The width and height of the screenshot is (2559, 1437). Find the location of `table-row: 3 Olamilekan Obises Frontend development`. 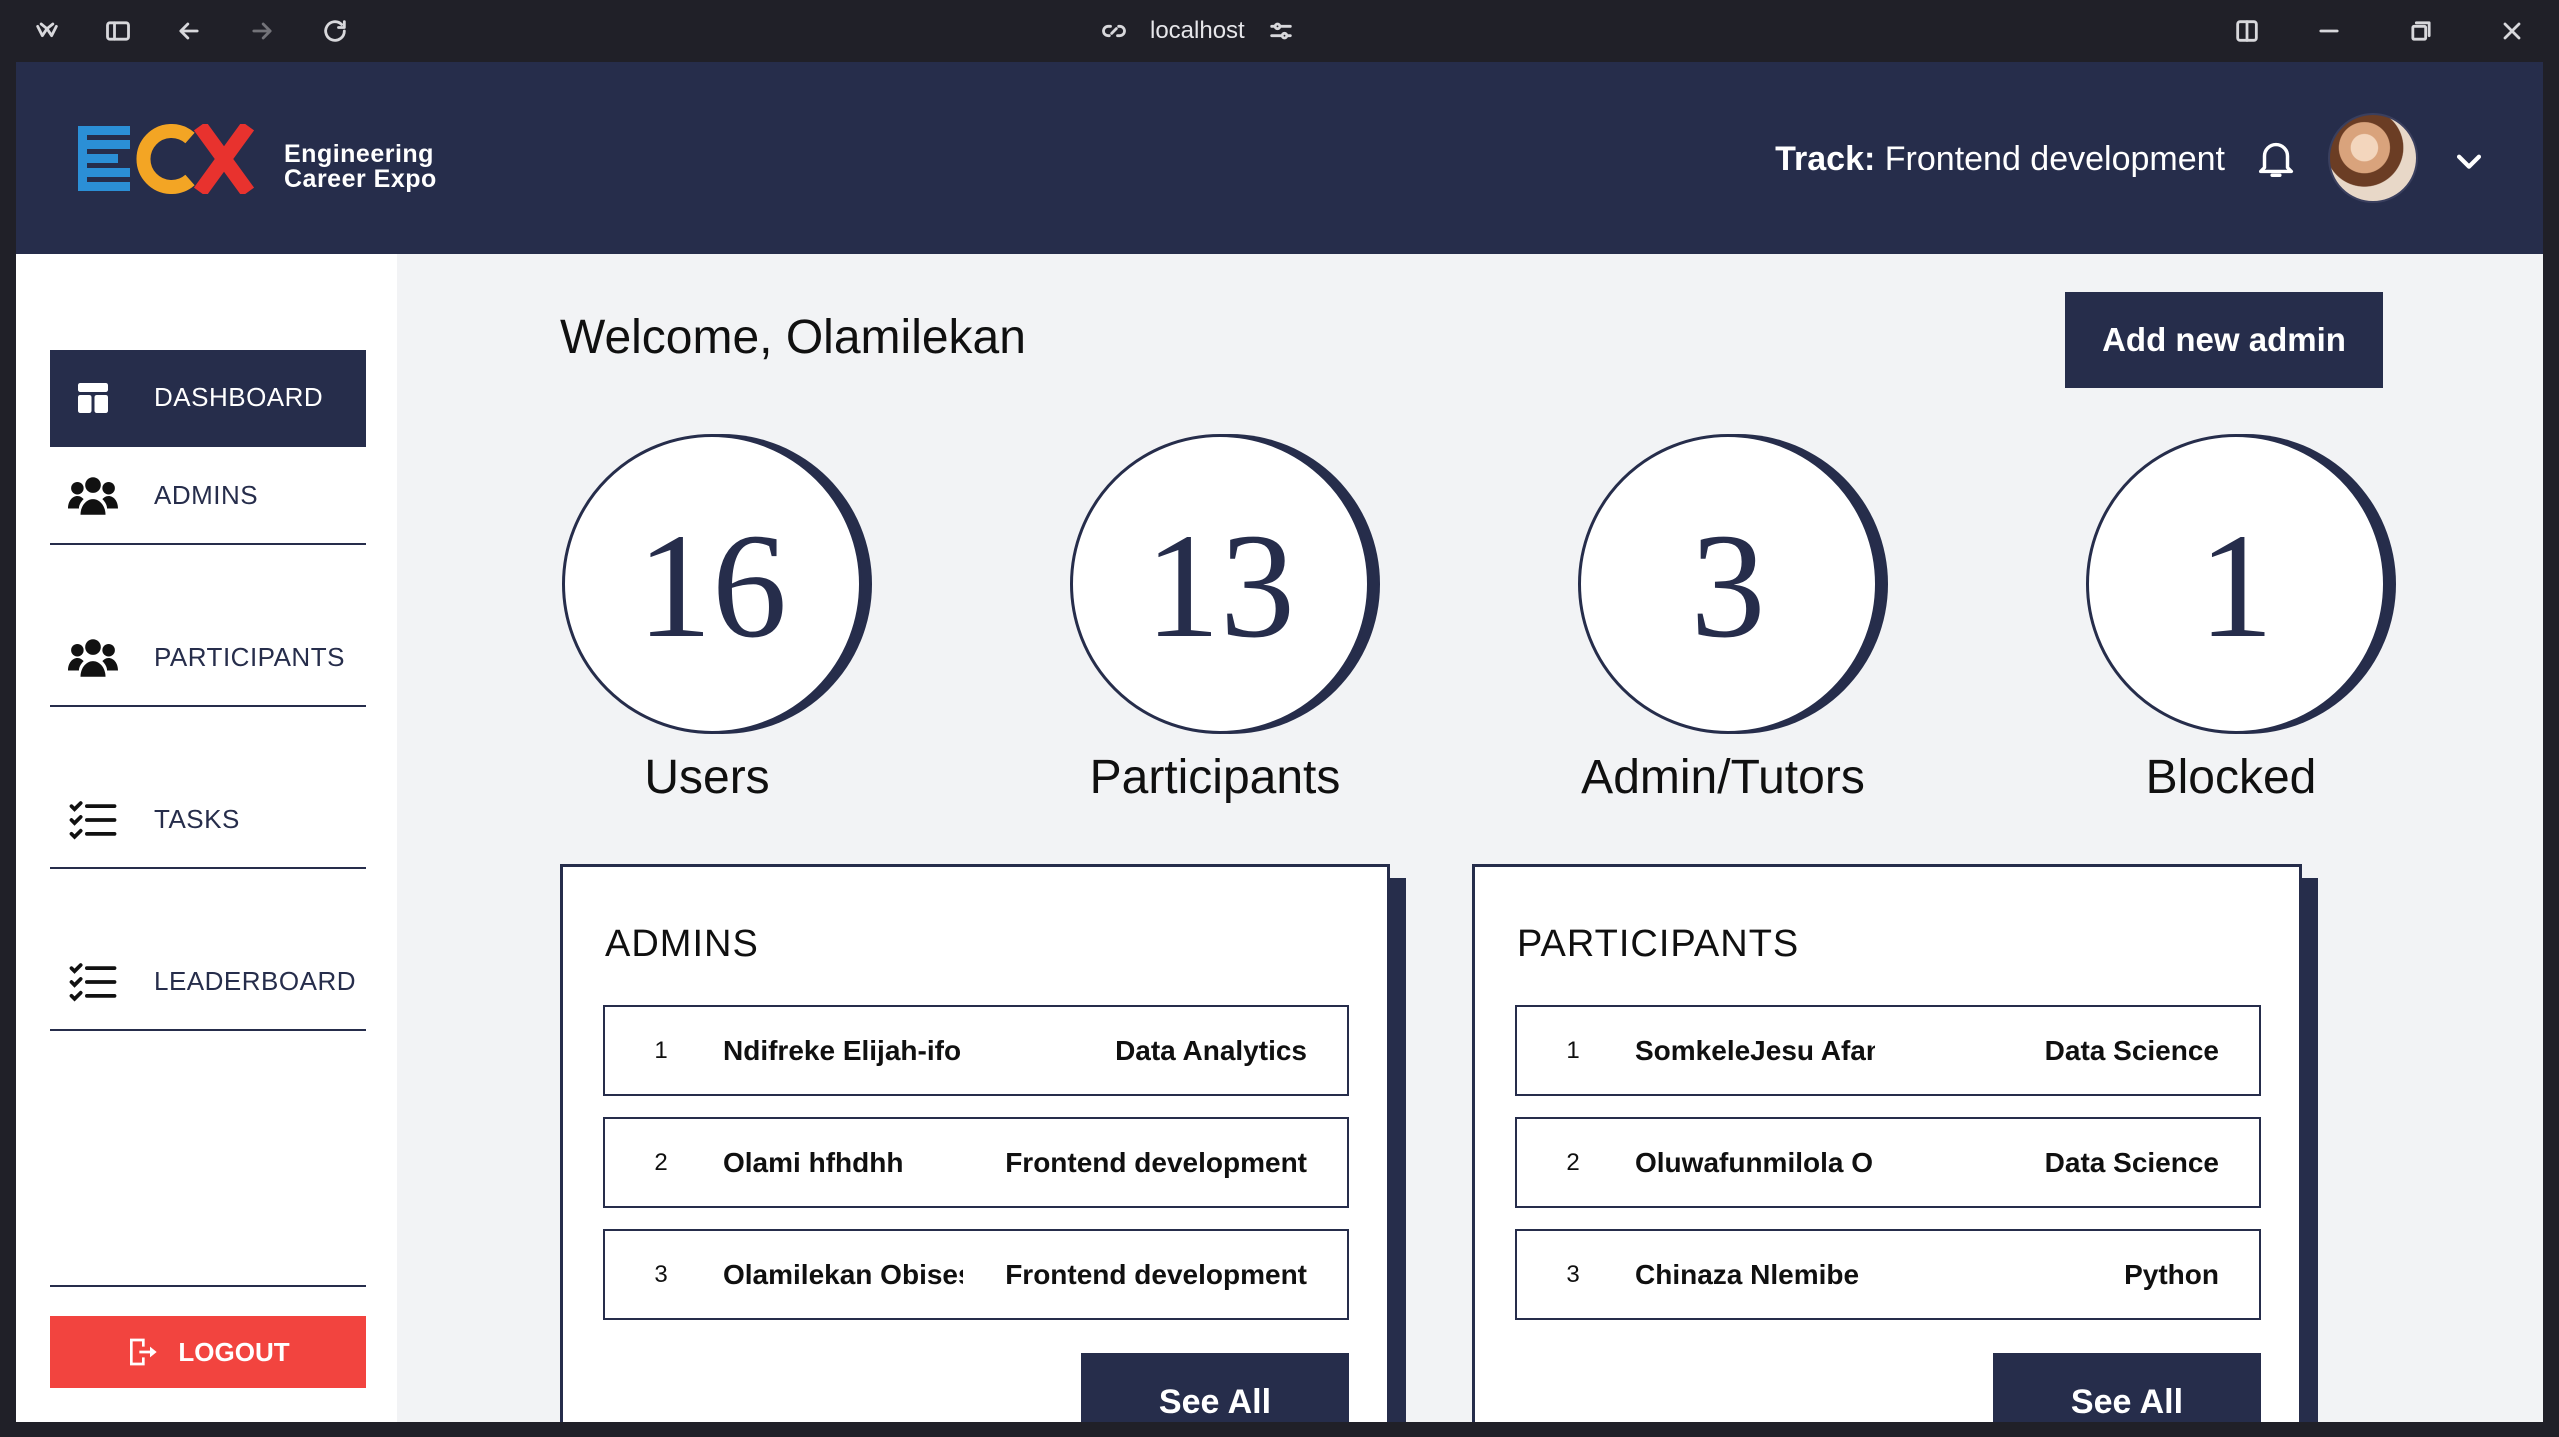

table-row: 3 Olamilekan Obises Frontend development is located at coordinates (976, 1274).